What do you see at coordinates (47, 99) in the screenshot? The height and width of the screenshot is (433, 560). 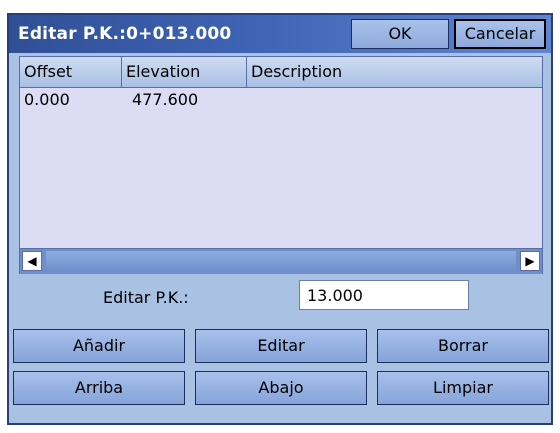 I see `offset-cell: 0.000` at bounding box center [47, 99].